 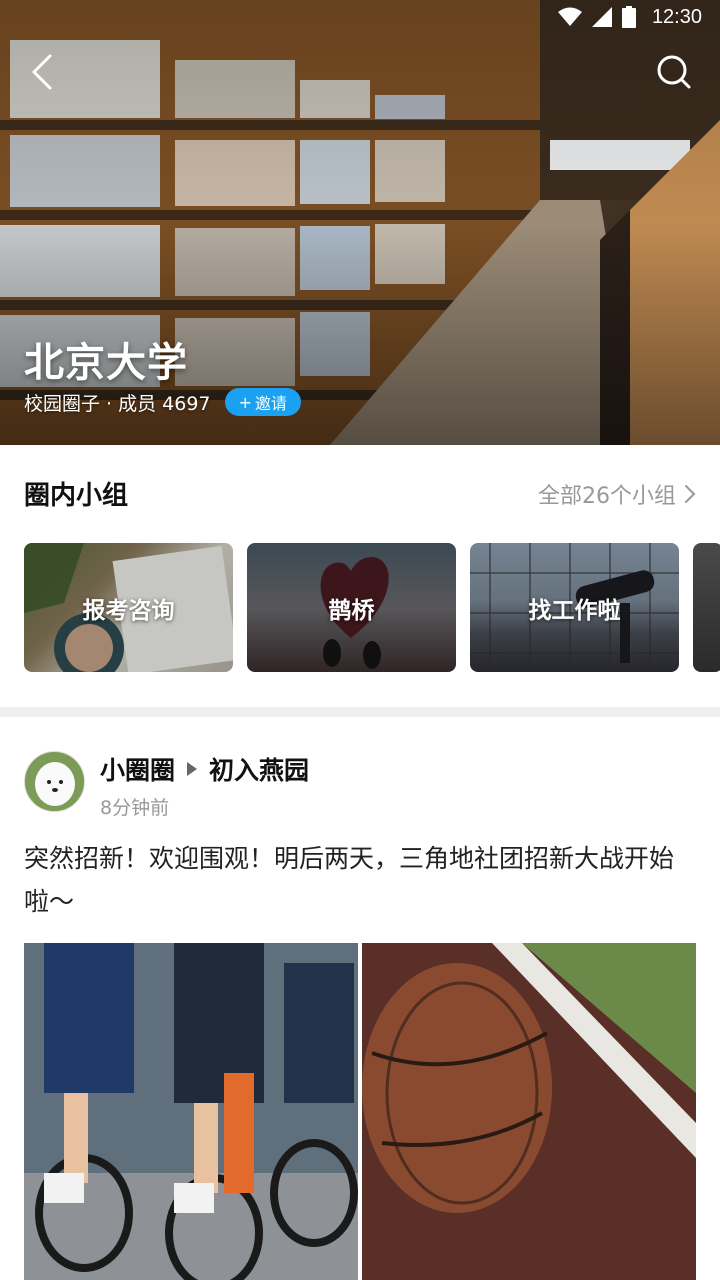 I want to click on dog-avatar-image, so click(x=54, y=781).